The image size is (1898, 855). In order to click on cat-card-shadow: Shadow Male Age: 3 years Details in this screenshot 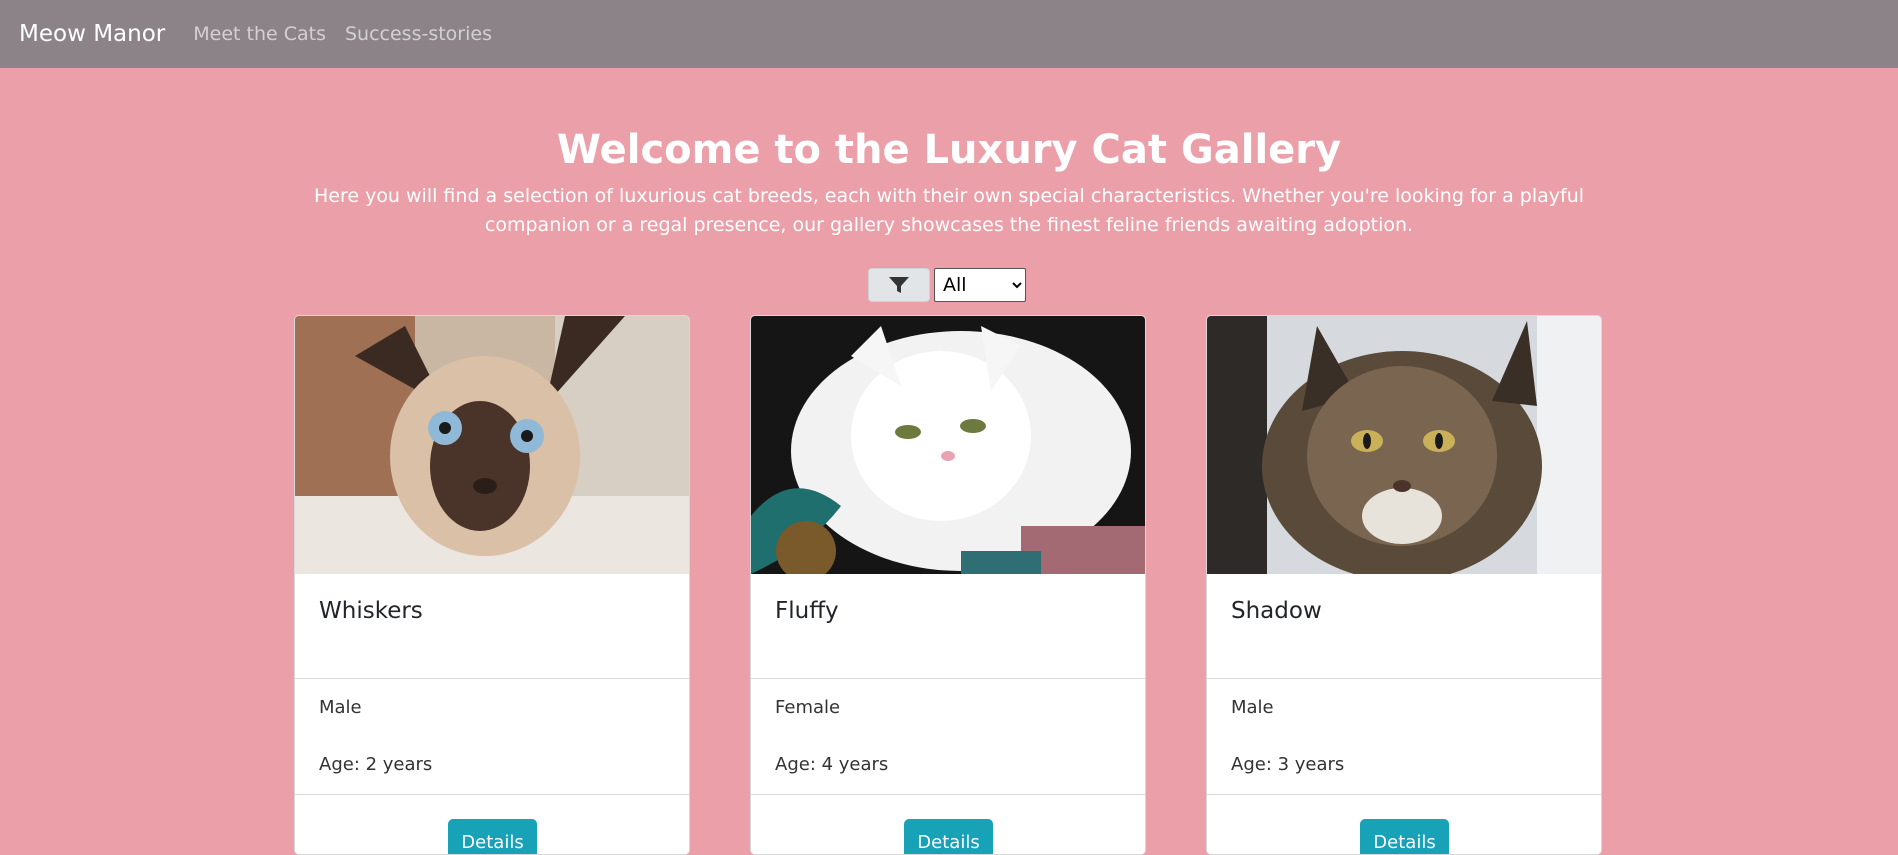, I will do `click(1404, 585)`.